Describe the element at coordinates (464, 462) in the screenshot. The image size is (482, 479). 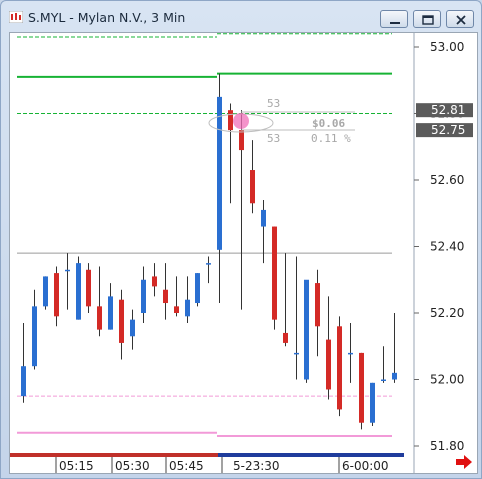
I see `scroll-right-arrow-icon` at that location.